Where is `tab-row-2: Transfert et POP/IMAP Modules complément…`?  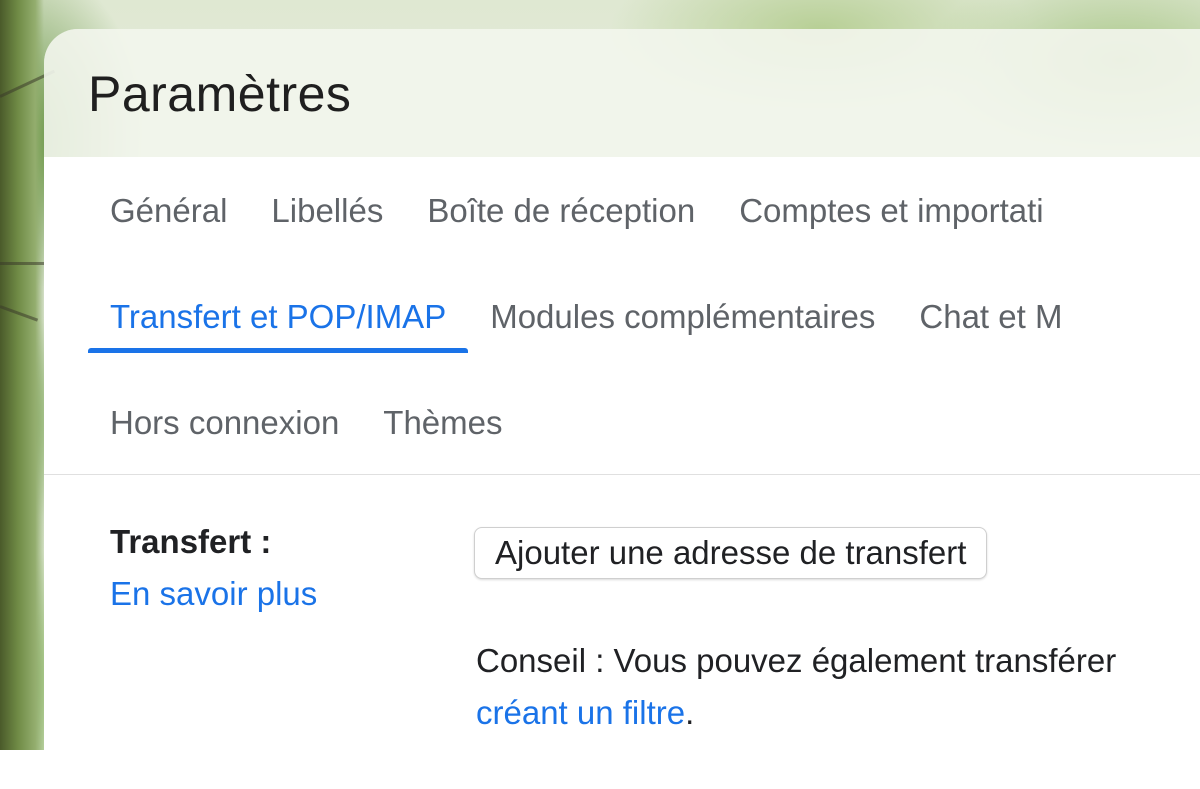 tab-row-2: Transfert et POP/IMAP Modules complément… is located at coordinates (586, 317).